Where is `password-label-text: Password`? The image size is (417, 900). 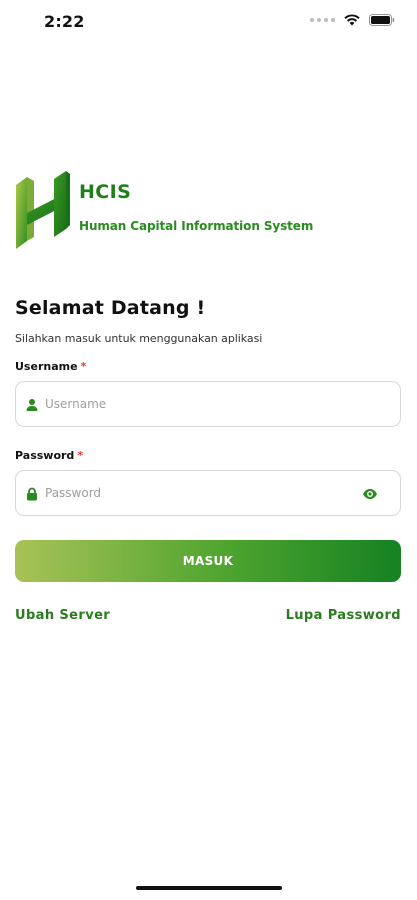
password-label-text: Password is located at coordinates (45, 455).